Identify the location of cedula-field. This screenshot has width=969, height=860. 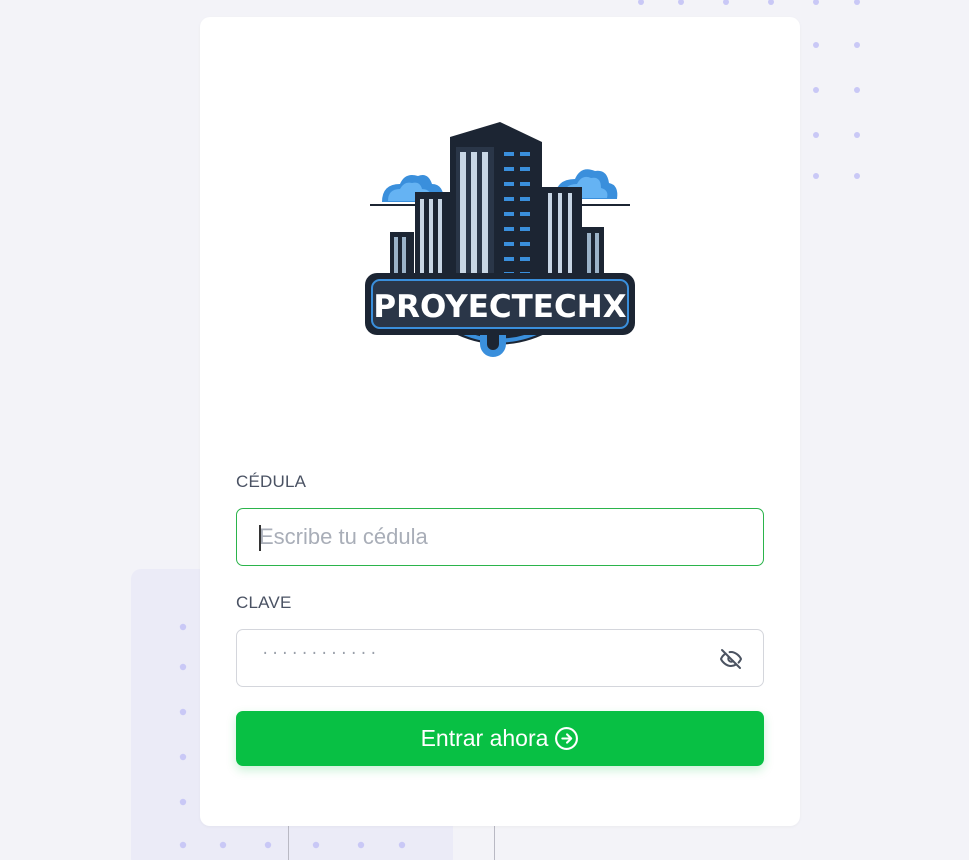
(500, 537).